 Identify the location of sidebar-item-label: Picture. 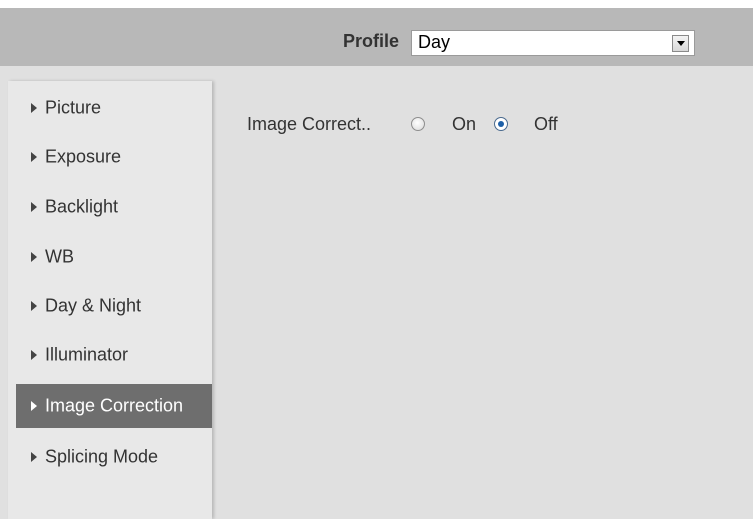
(73, 107).